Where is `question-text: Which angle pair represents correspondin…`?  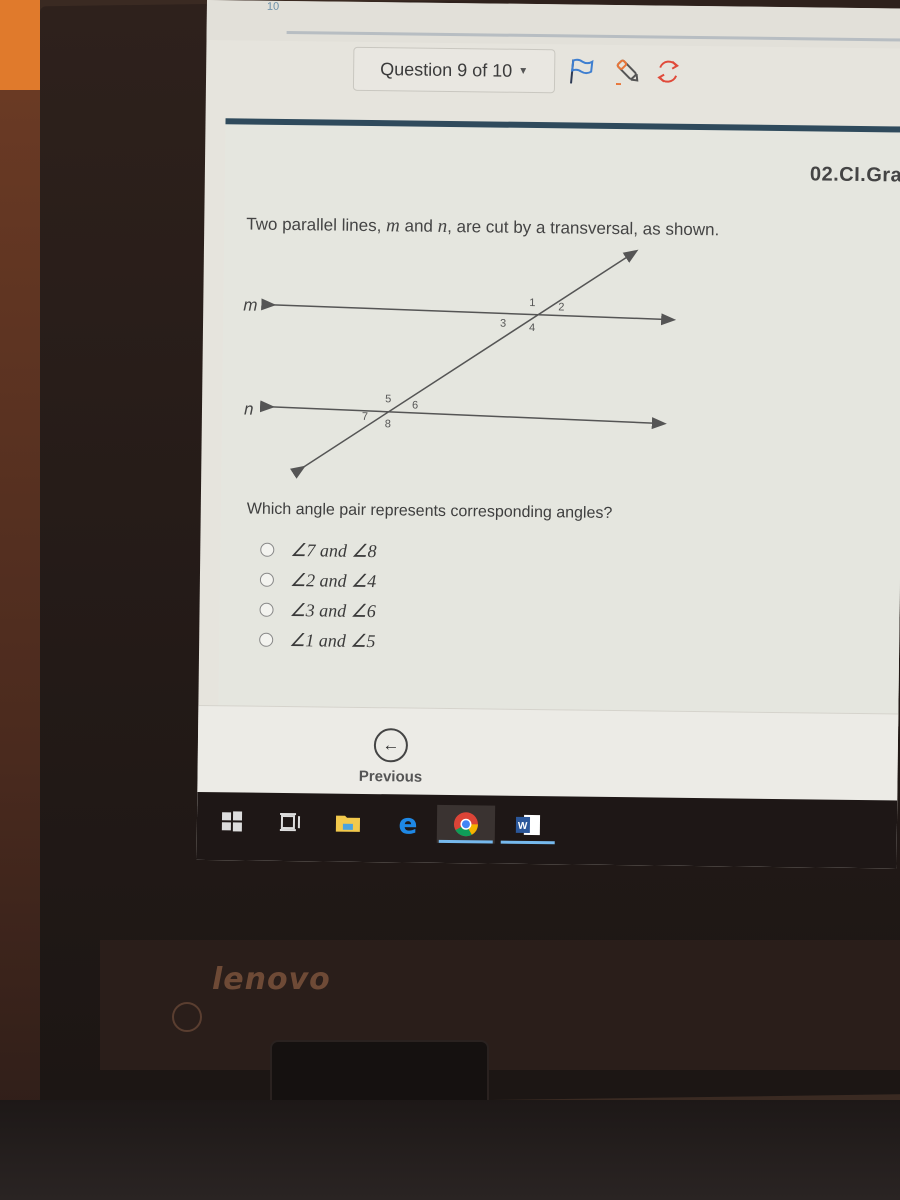
question-text: Which angle pair represents correspondin… is located at coordinates (429, 511).